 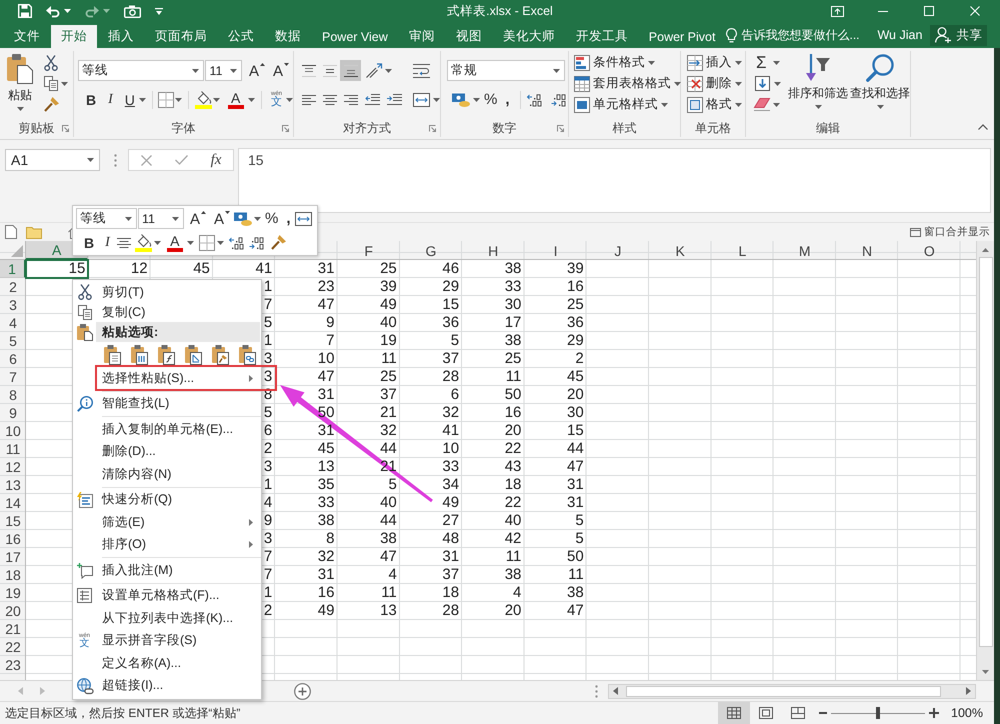 What do you see at coordinates (929, 11) in the screenshot?
I see `maximize-icon` at bounding box center [929, 11].